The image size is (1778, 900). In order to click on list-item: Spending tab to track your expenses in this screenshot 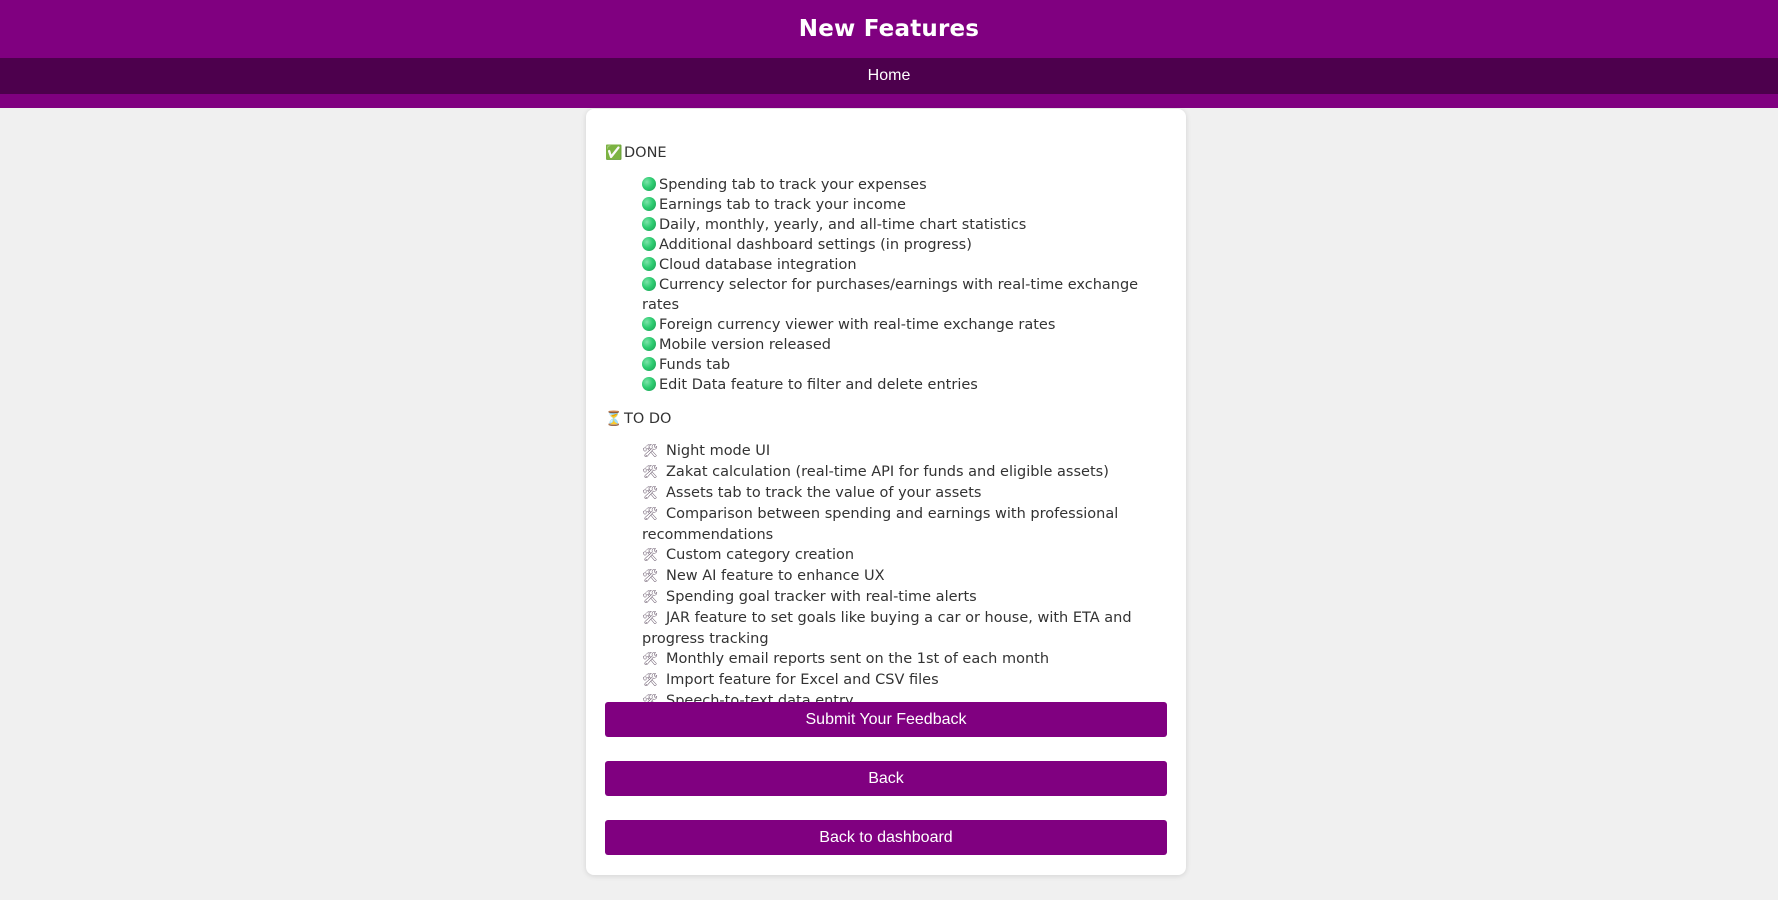, I will do `click(904, 185)`.